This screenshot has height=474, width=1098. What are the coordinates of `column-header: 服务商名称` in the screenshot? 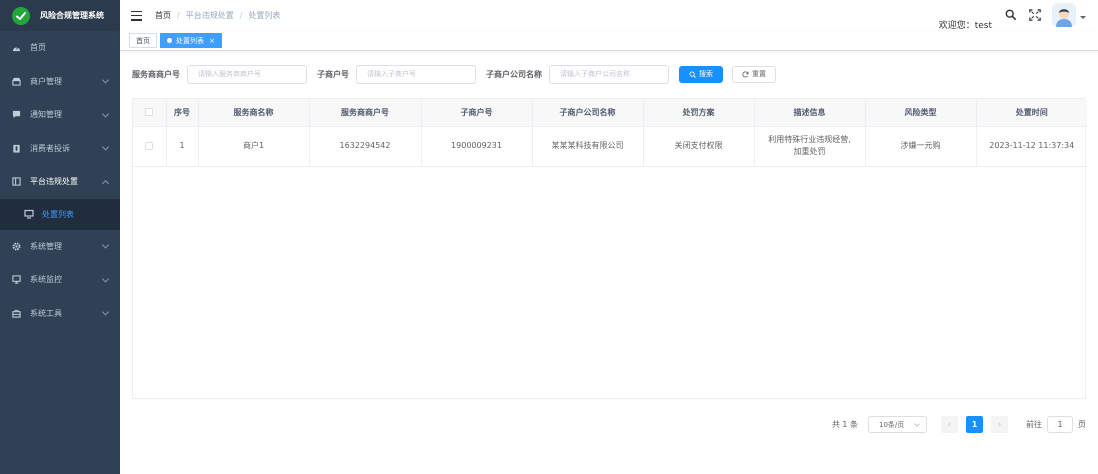 It's located at (254, 113).